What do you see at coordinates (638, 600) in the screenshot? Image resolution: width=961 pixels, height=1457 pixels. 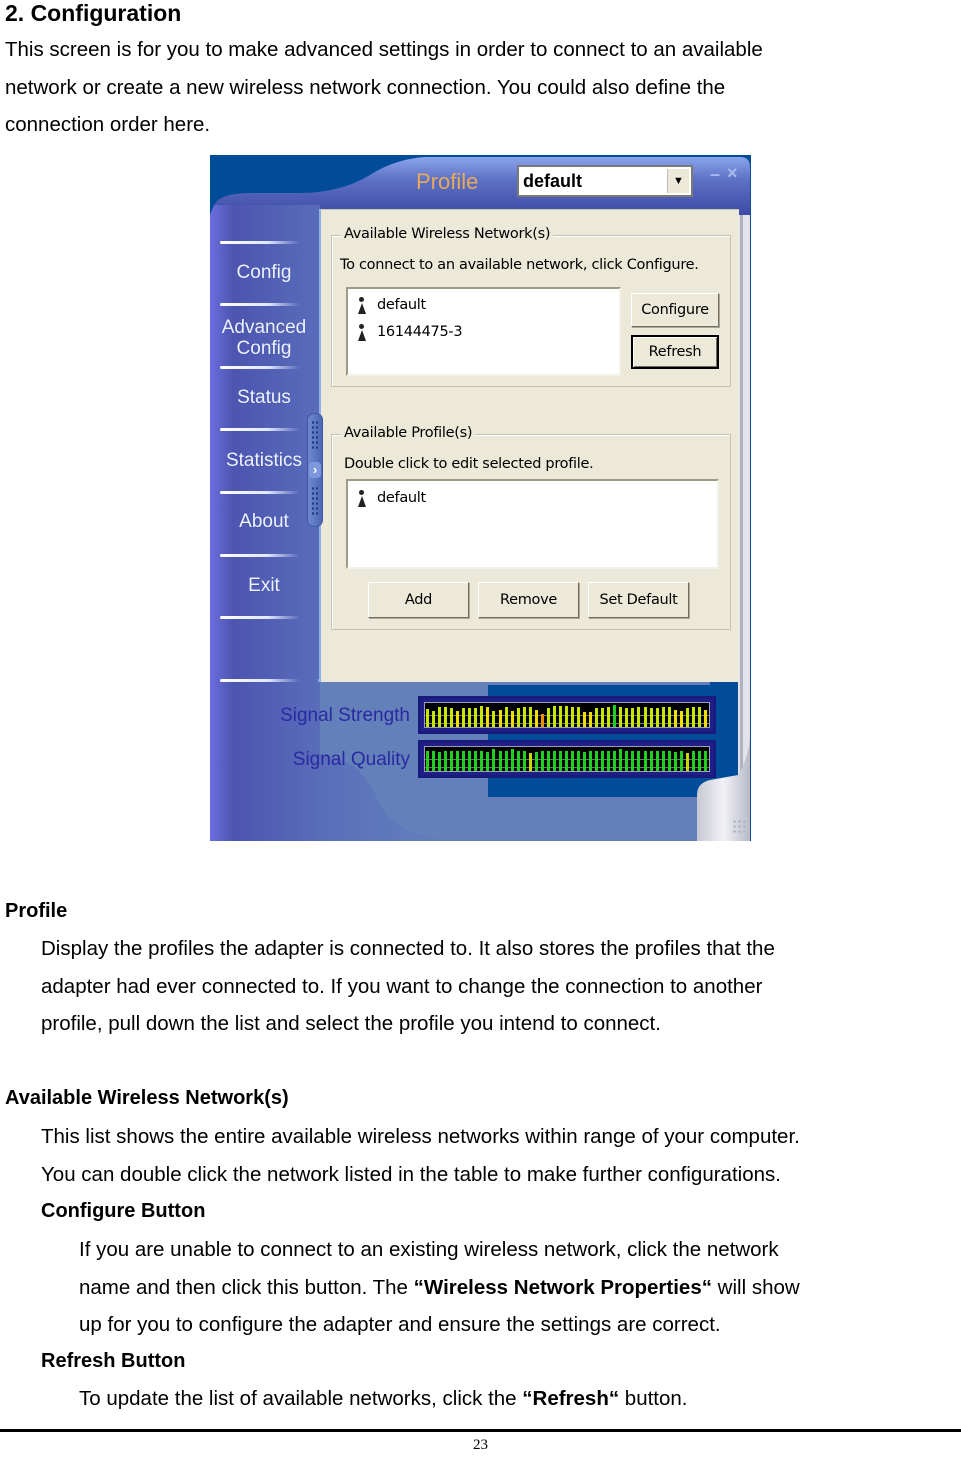 I see `set-default-button: Set Default` at bounding box center [638, 600].